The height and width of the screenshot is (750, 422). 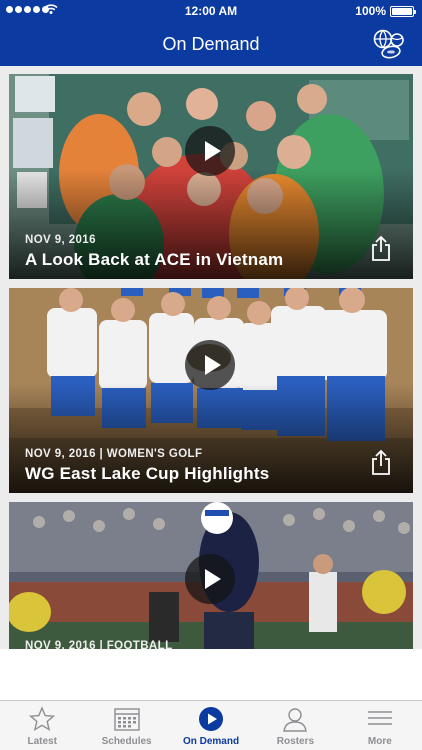 What do you see at coordinates (42, 719) in the screenshot?
I see `star-icon` at bounding box center [42, 719].